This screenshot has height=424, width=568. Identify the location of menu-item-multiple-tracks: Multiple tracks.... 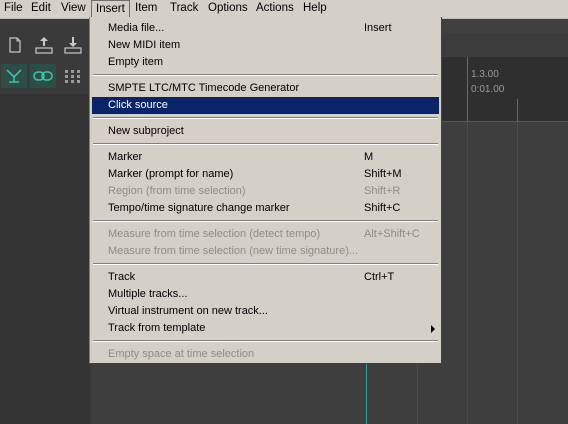
(265, 294).